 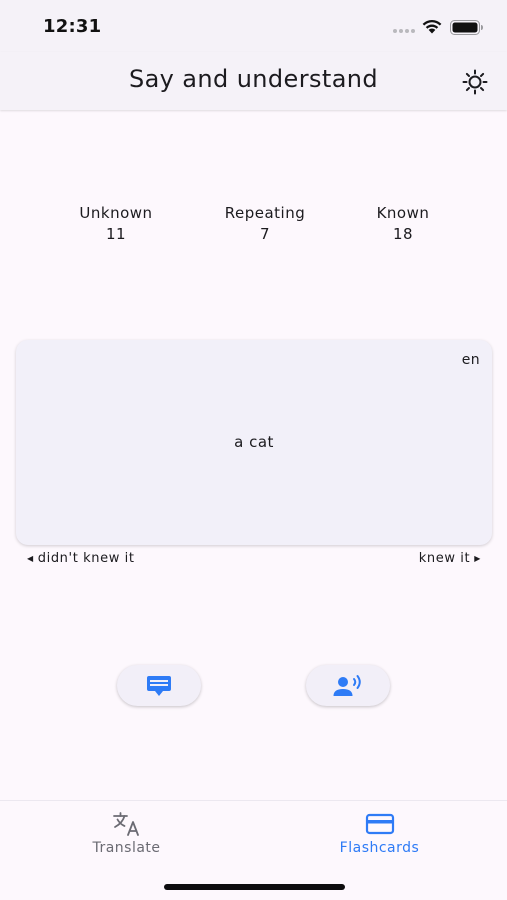 I want to click on swipe-hint-knew: knew it ▶, so click(x=450, y=558).